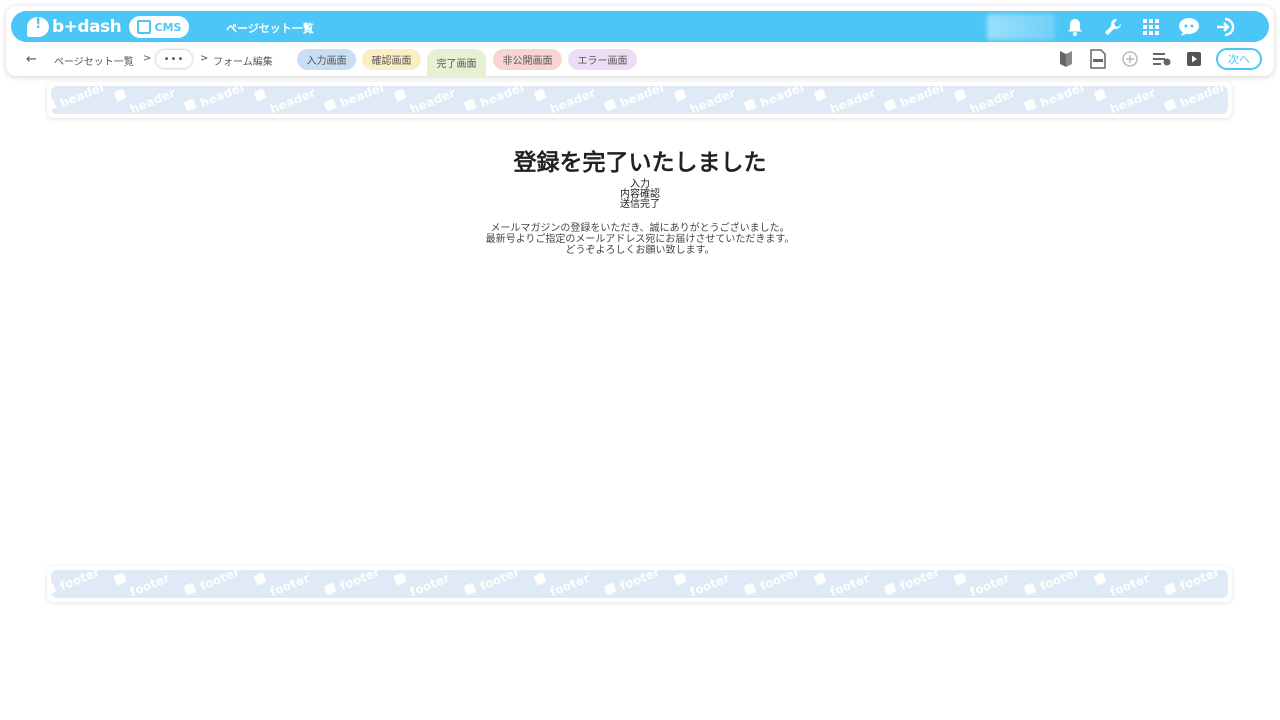  I want to click on logout-icon, so click(1227, 27).